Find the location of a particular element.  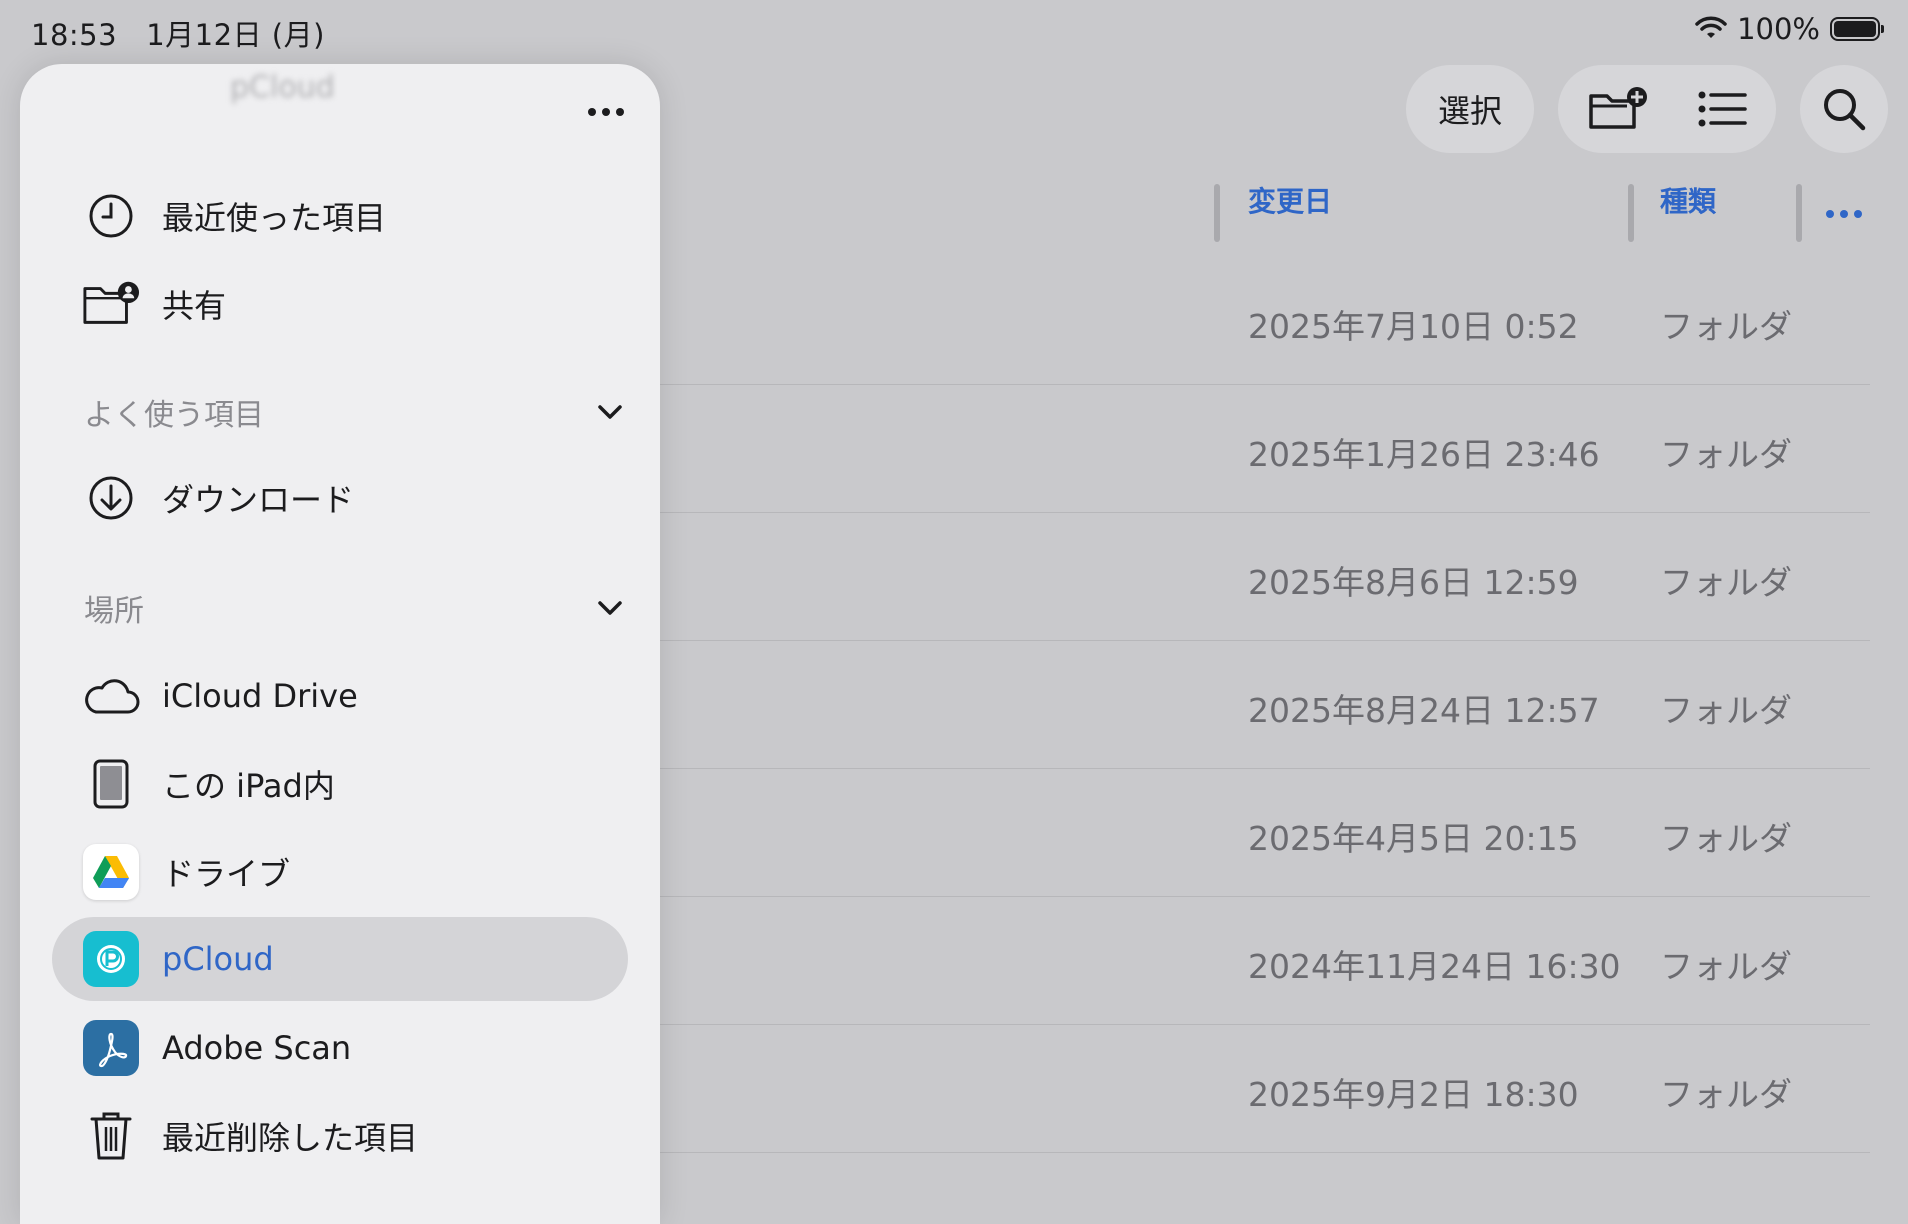

sidebar-item-adobe-scan: Adobe Scan is located at coordinates (340, 1048).